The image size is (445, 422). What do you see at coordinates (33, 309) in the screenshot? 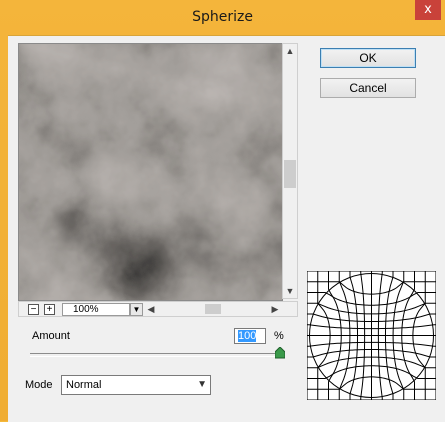
I see `zoom-out-button: −` at bounding box center [33, 309].